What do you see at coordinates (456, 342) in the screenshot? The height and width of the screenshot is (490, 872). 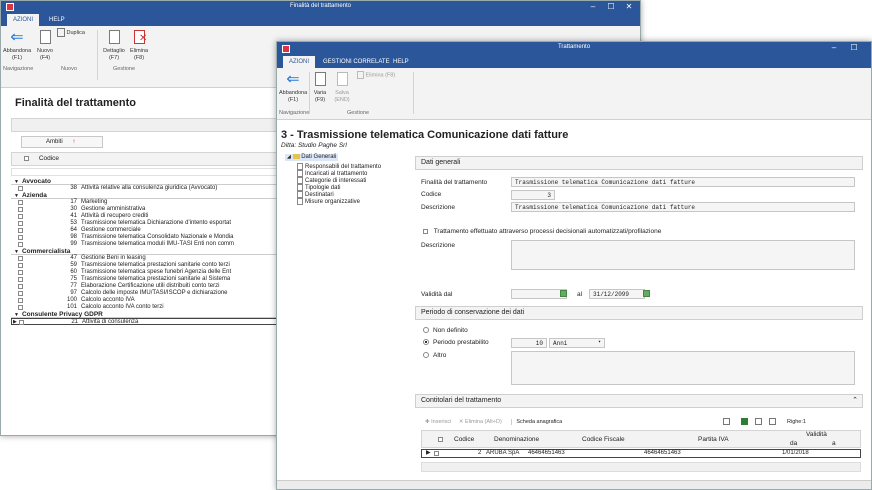 I see `radio-periodo-prestabilito: Periodo prestabilito` at bounding box center [456, 342].